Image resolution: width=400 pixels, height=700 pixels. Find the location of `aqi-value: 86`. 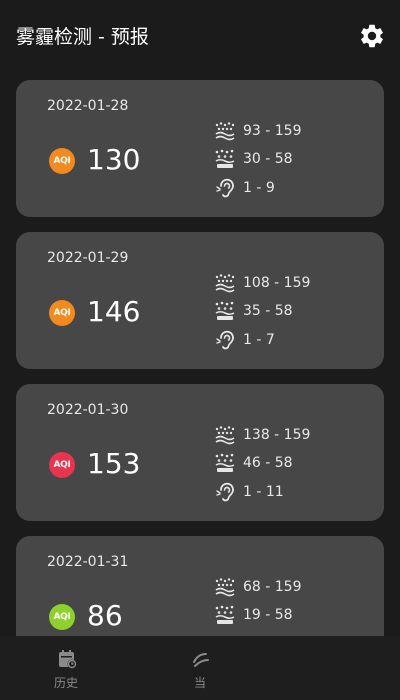

aqi-value: 86 is located at coordinates (105, 615).